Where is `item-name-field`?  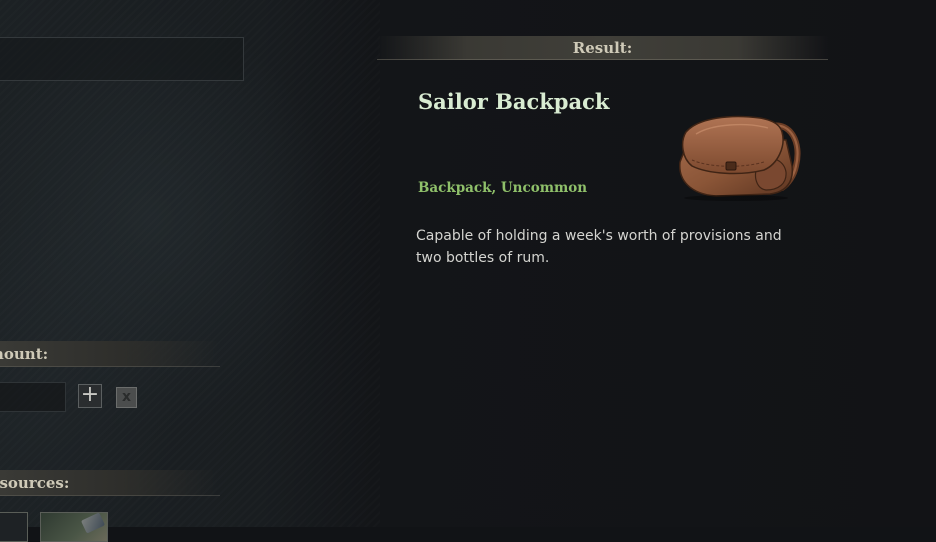
item-name-field is located at coordinates (122, 59).